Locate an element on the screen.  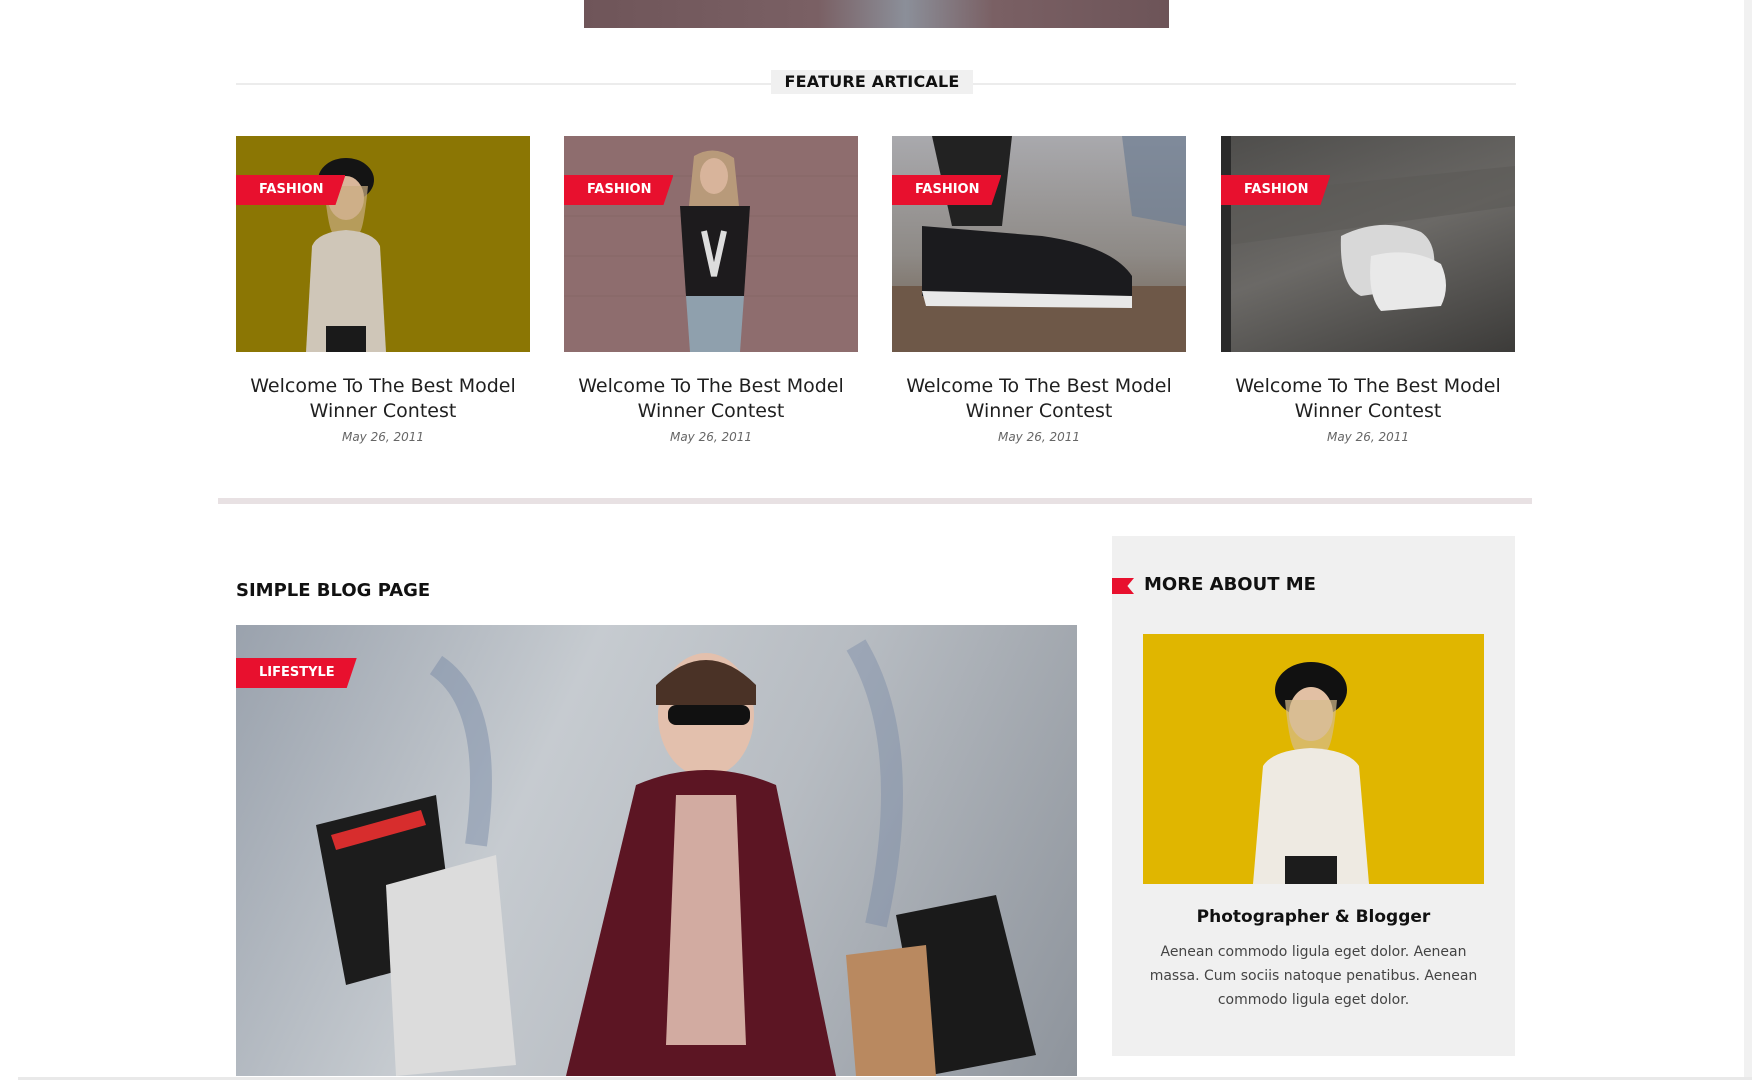
widget-title: MORE ABOUT ME is located at coordinates (1230, 584).